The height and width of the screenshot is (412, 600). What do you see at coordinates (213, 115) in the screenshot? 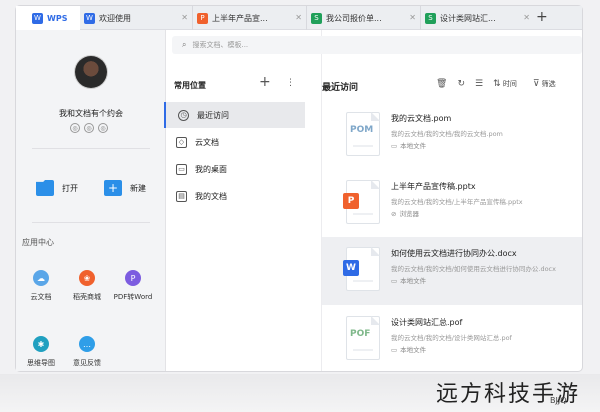
I see `nav-label: 最近访问` at bounding box center [213, 115].